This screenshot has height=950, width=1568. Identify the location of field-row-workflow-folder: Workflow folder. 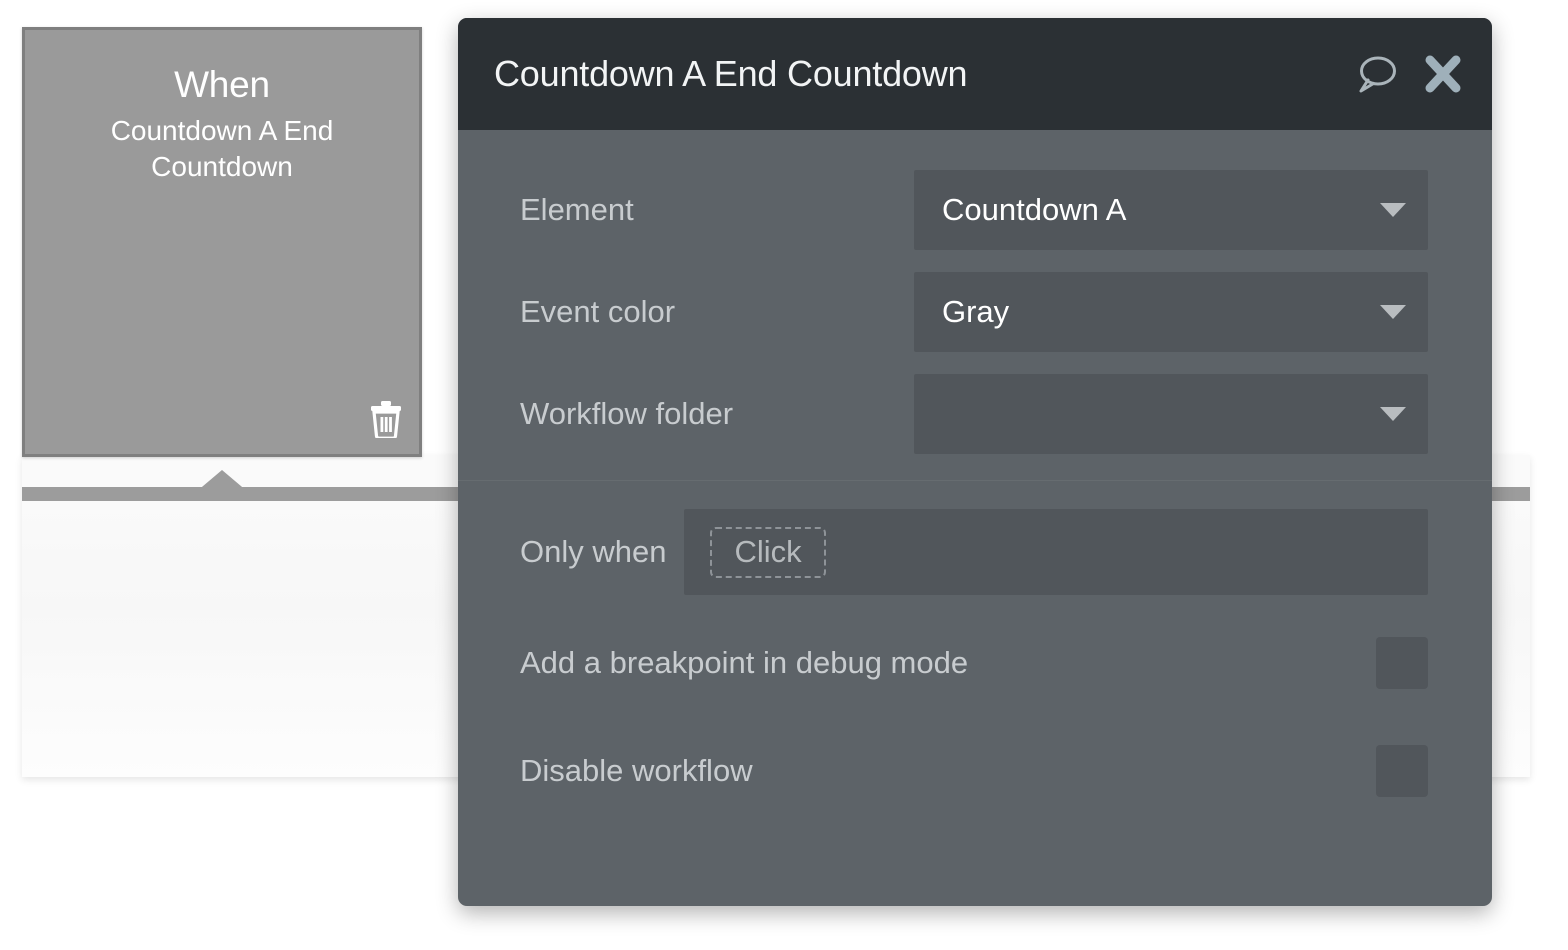
(975, 414).